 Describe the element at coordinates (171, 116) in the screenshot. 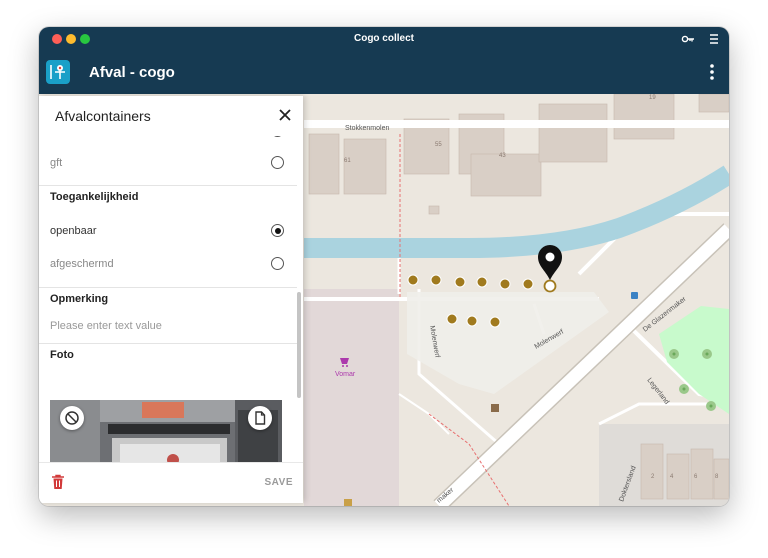

I see `panel-header: Afvalcontainers` at that location.